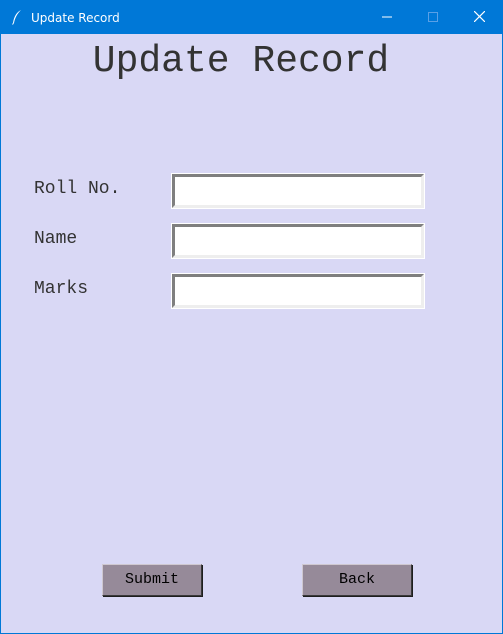  What do you see at coordinates (298, 291) in the screenshot?
I see `marks-input` at bounding box center [298, 291].